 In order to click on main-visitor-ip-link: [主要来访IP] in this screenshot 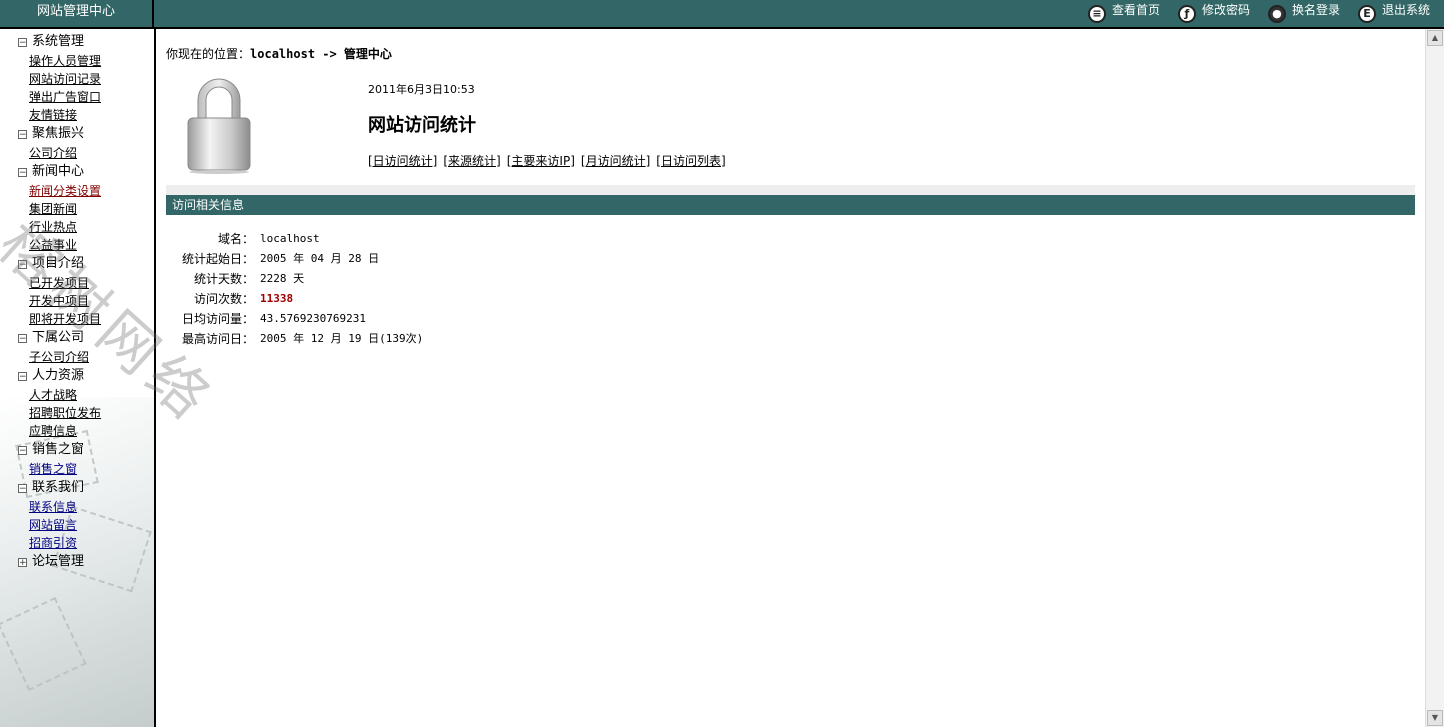, I will do `click(541, 160)`.